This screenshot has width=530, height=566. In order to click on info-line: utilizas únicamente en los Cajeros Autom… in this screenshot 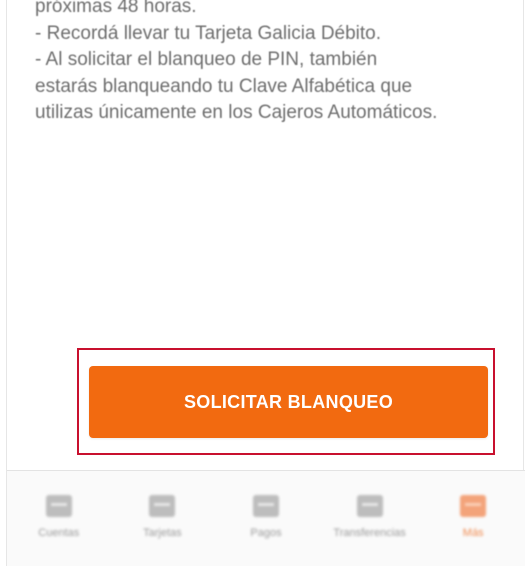, I will do `click(236, 112)`.